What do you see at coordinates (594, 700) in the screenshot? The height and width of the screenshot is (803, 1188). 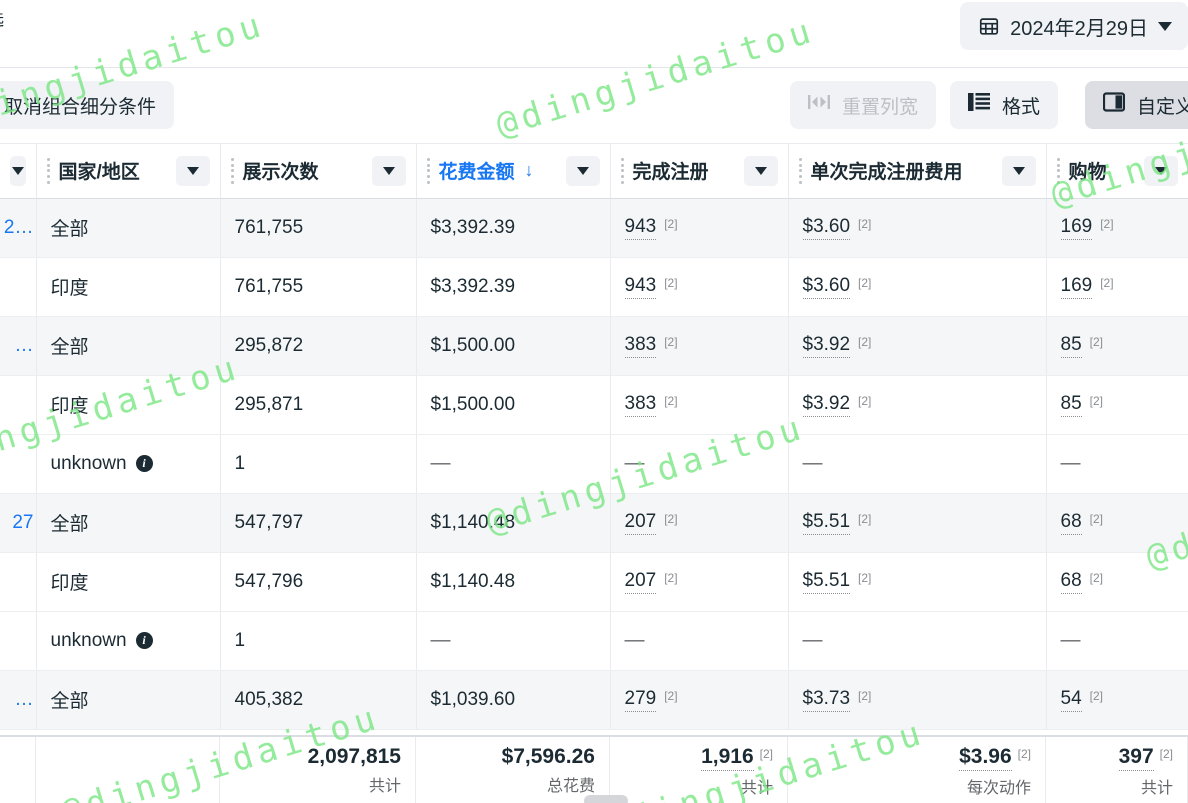 I see `table-row: … 全部 405,382 $1,039.60 279 [2] $3.73 [2] 54 [2]` at bounding box center [594, 700].